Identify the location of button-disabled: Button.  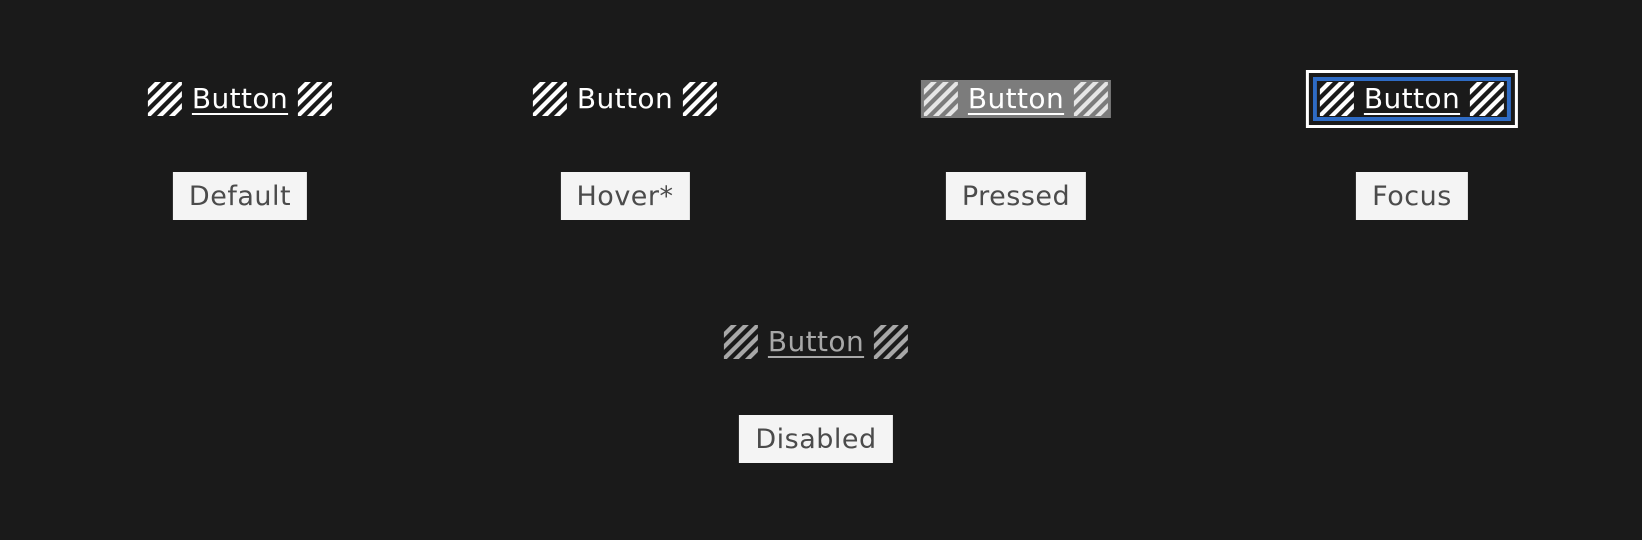
(816, 342).